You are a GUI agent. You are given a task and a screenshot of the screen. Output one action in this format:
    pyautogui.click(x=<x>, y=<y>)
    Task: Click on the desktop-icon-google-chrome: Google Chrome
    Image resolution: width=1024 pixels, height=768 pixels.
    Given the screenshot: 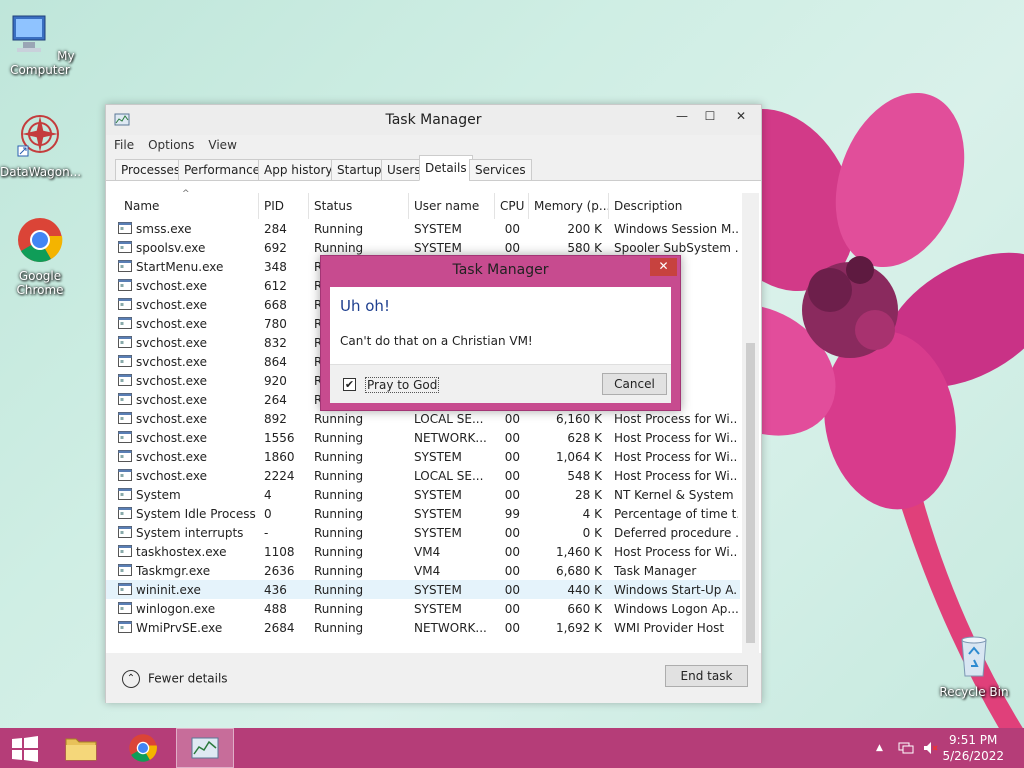 What is the action you would take?
    pyautogui.click(x=40, y=256)
    